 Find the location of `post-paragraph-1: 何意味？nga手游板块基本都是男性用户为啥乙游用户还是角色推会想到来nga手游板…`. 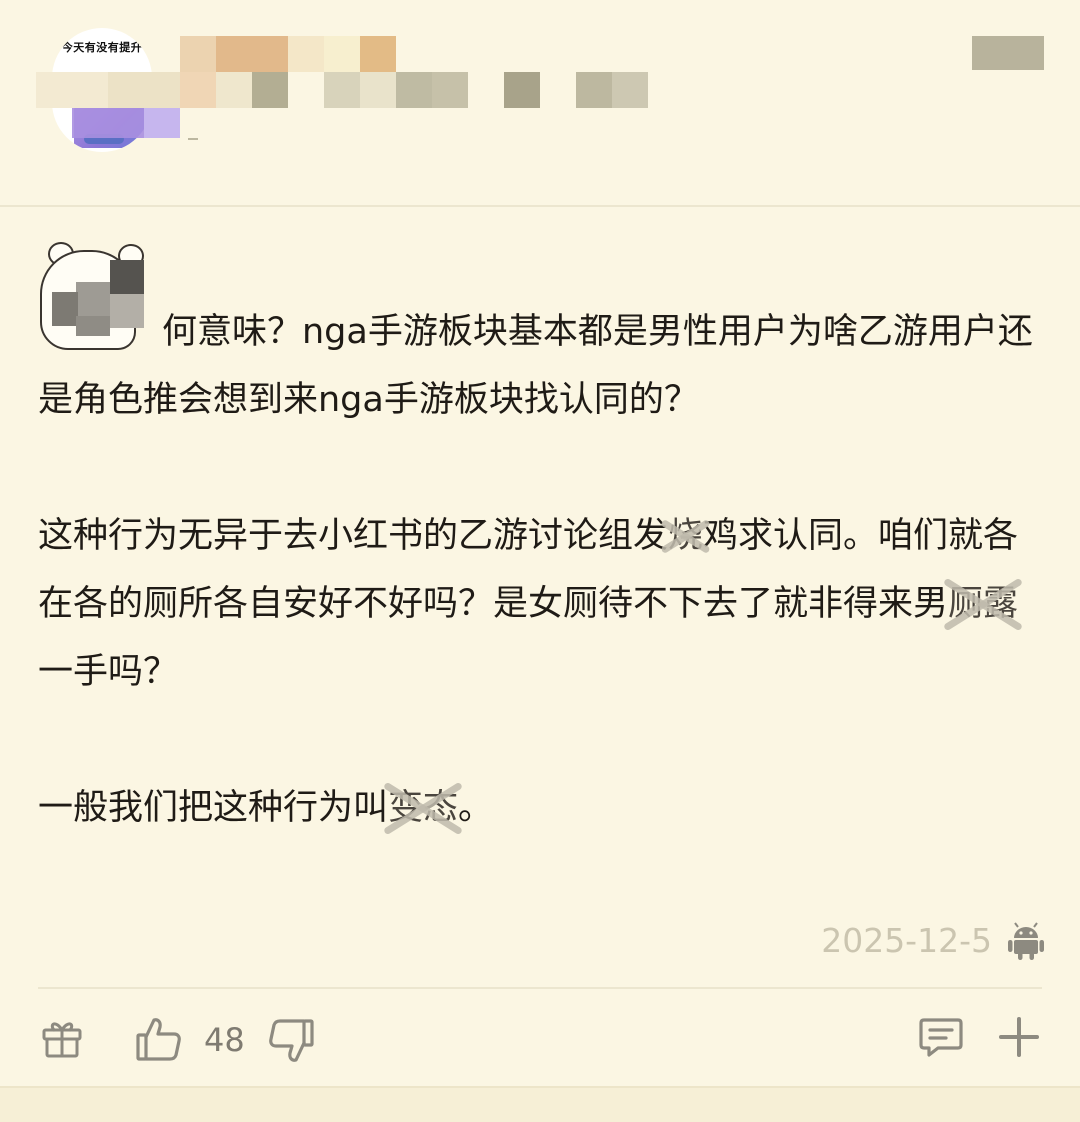

post-paragraph-1: 何意味？nga手游板块基本都是男性用户为啥乙游用户还是角色推会想到来nga手游板… is located at coordinates (538, 366).